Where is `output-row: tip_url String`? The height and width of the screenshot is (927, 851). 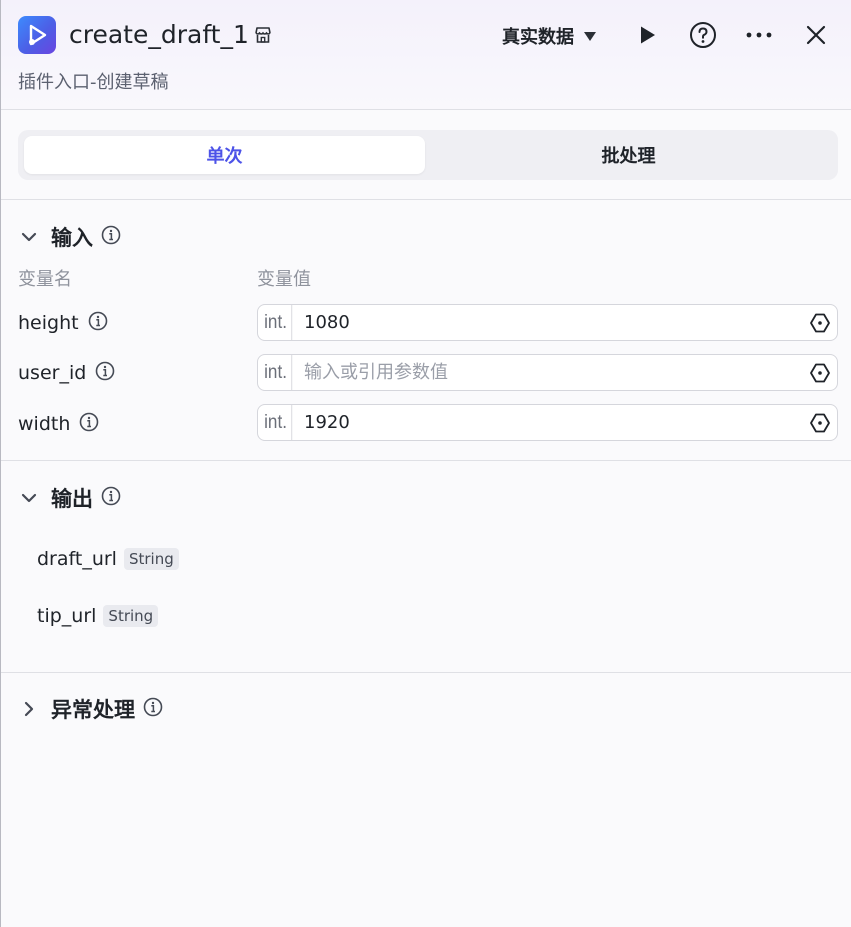 output-row: tip_url String is located at coordinates (98, 616).